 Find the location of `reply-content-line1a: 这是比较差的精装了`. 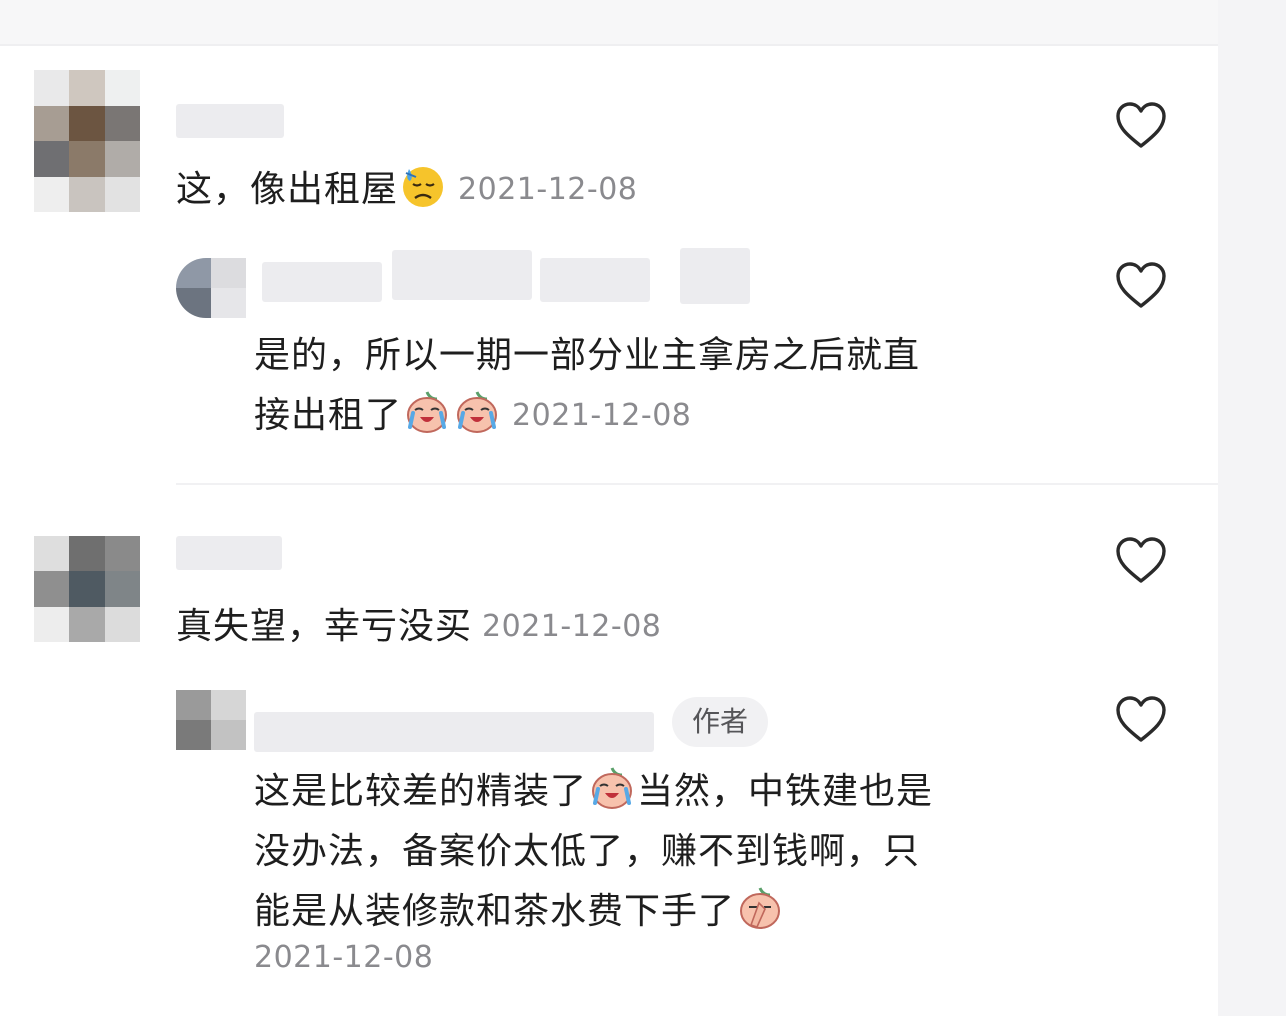

reply-content-line1a: 这是比较差的精装了 is located at coordinates (421, 791).